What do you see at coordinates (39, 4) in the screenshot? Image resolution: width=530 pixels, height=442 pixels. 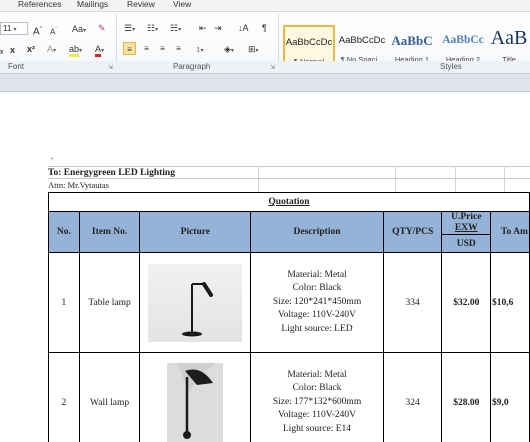 I see `tab-references: References` at bounding box center [39, 4].